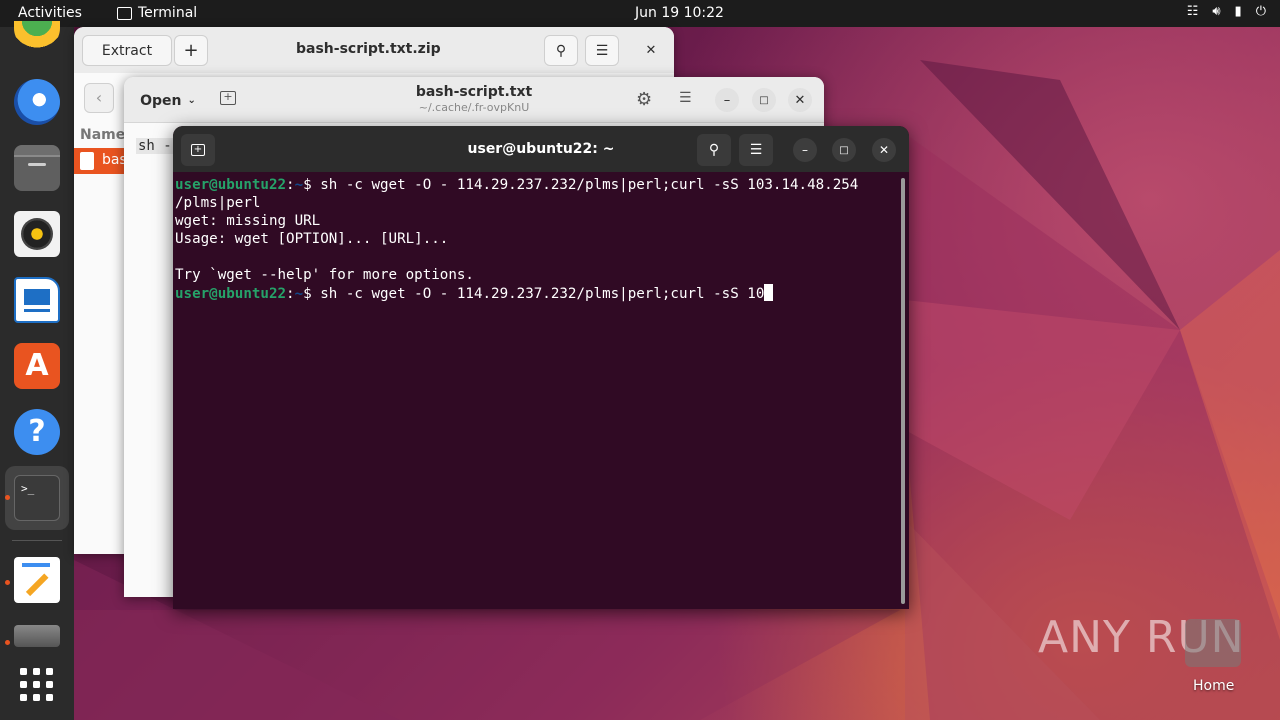  What do you see at coordinates (1260, 11) in the screenshot?
I see `power-icon: ⏻` at bounding box center [1260, 11].